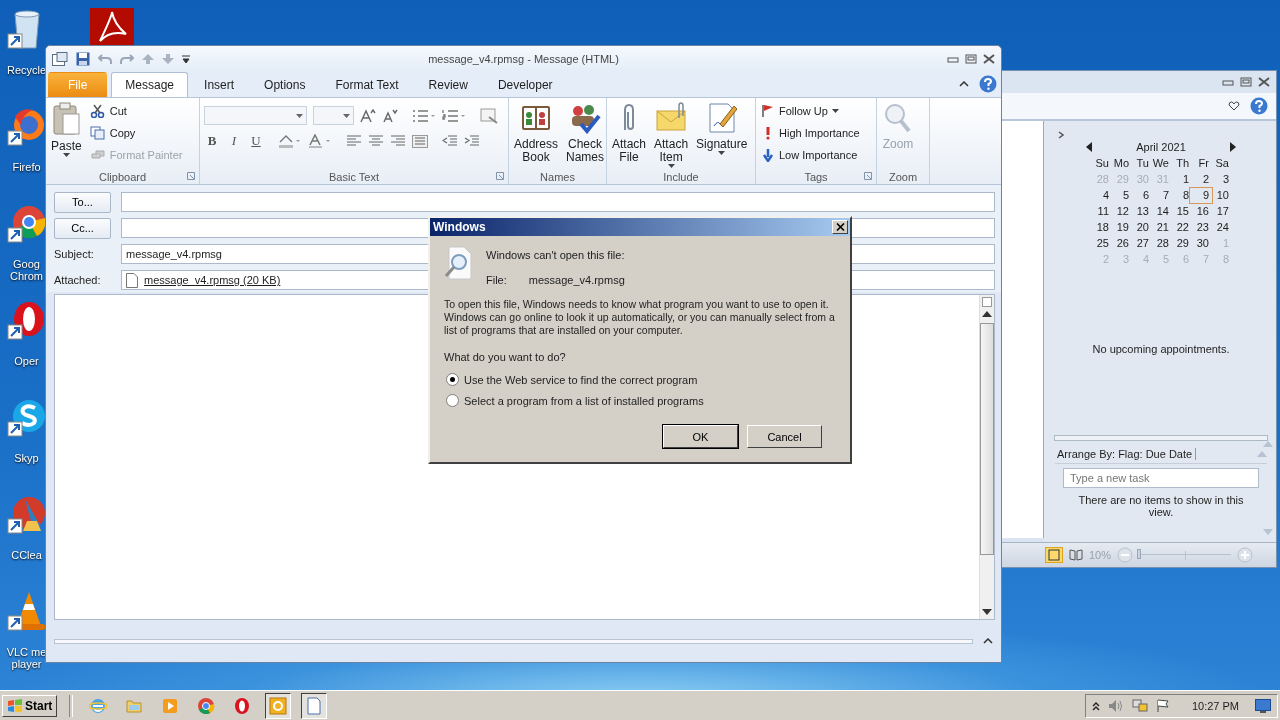  Describe the element at coordinates (555, 255) in the screenshot. I see `dialog-heading: Windows can't open this file:` at that location.